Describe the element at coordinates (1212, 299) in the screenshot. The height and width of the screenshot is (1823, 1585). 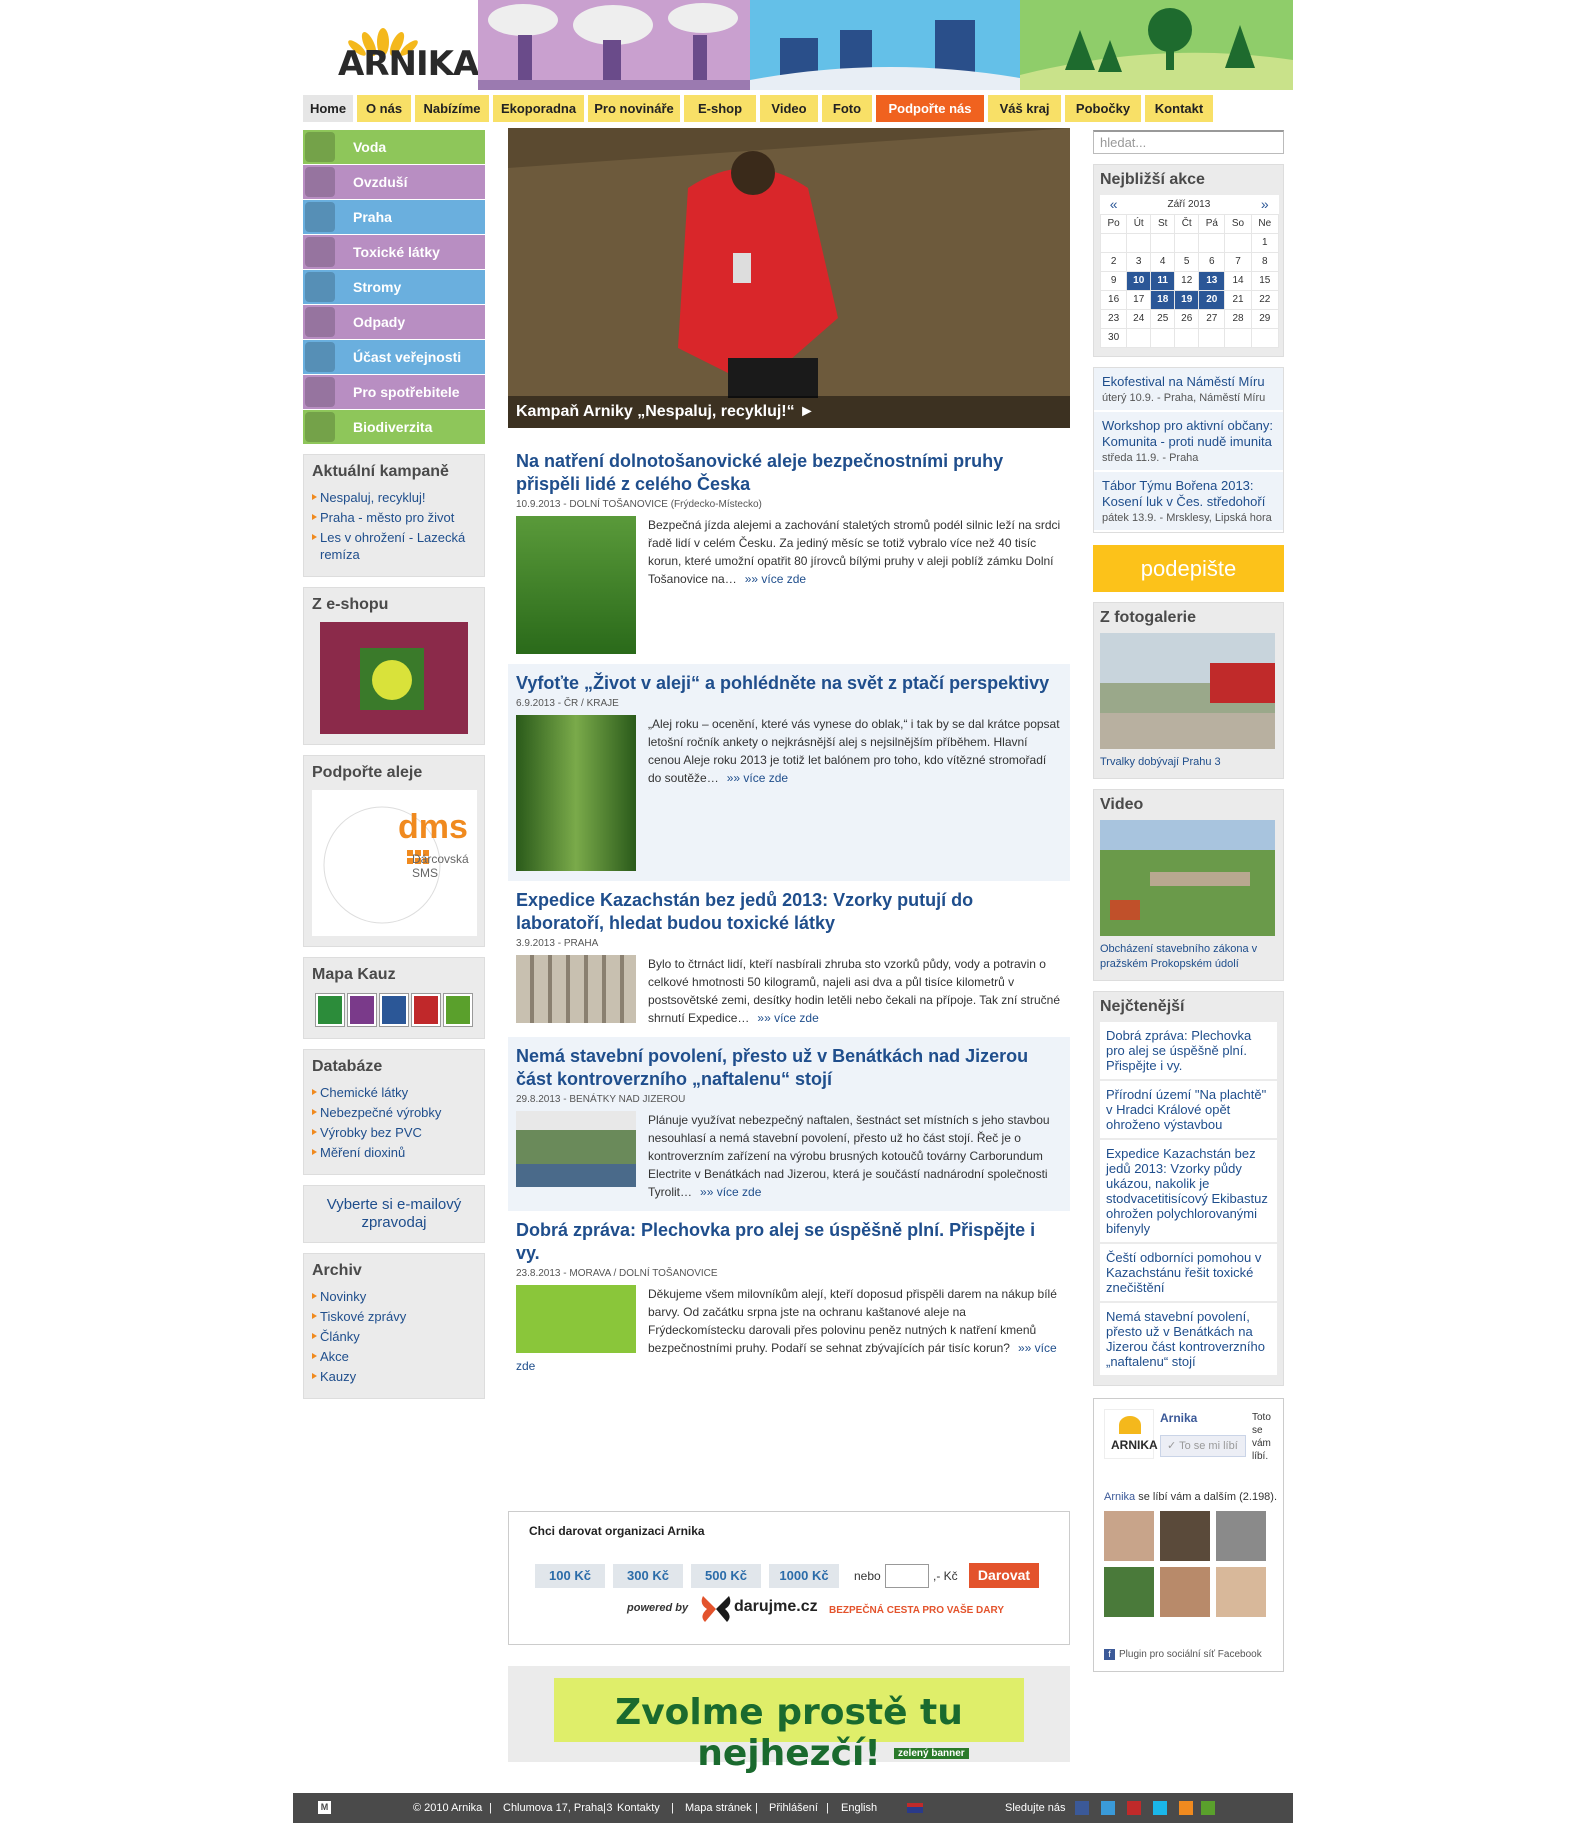
I see `calendar-day: 20` at that location.